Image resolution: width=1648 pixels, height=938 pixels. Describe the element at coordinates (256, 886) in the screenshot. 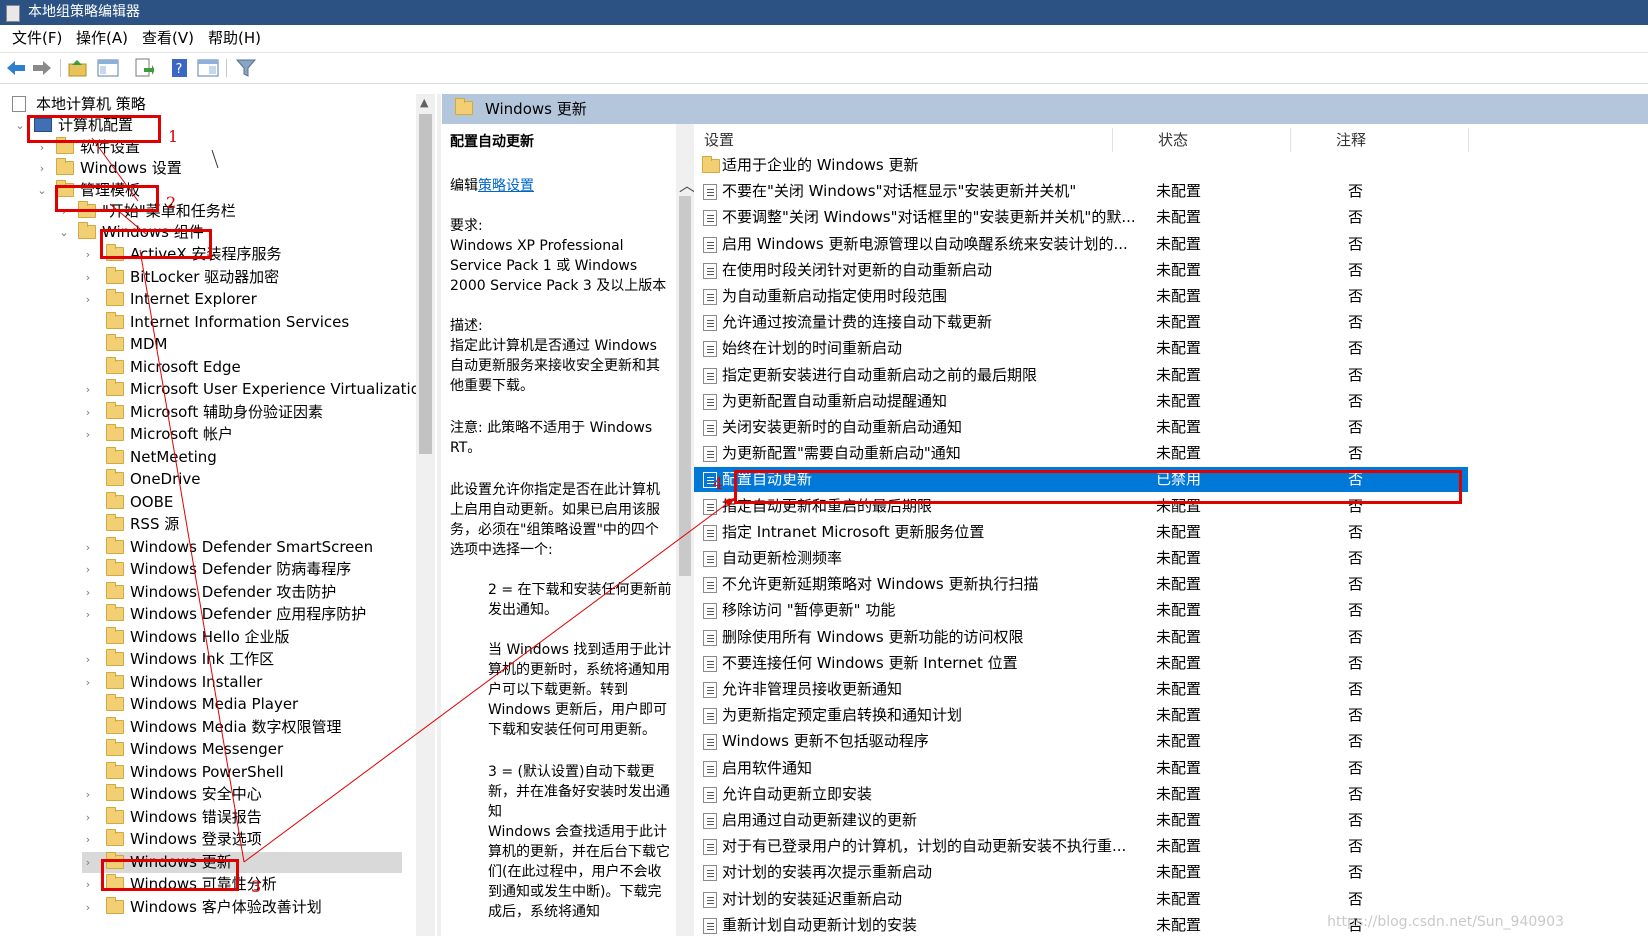

I see `annotation-number-3: 3` at that location.